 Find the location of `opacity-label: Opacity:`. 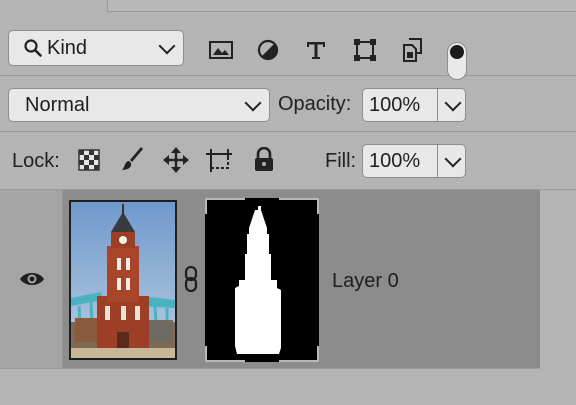

opacity-label: Opacity: is located at coordinates (315, 104).